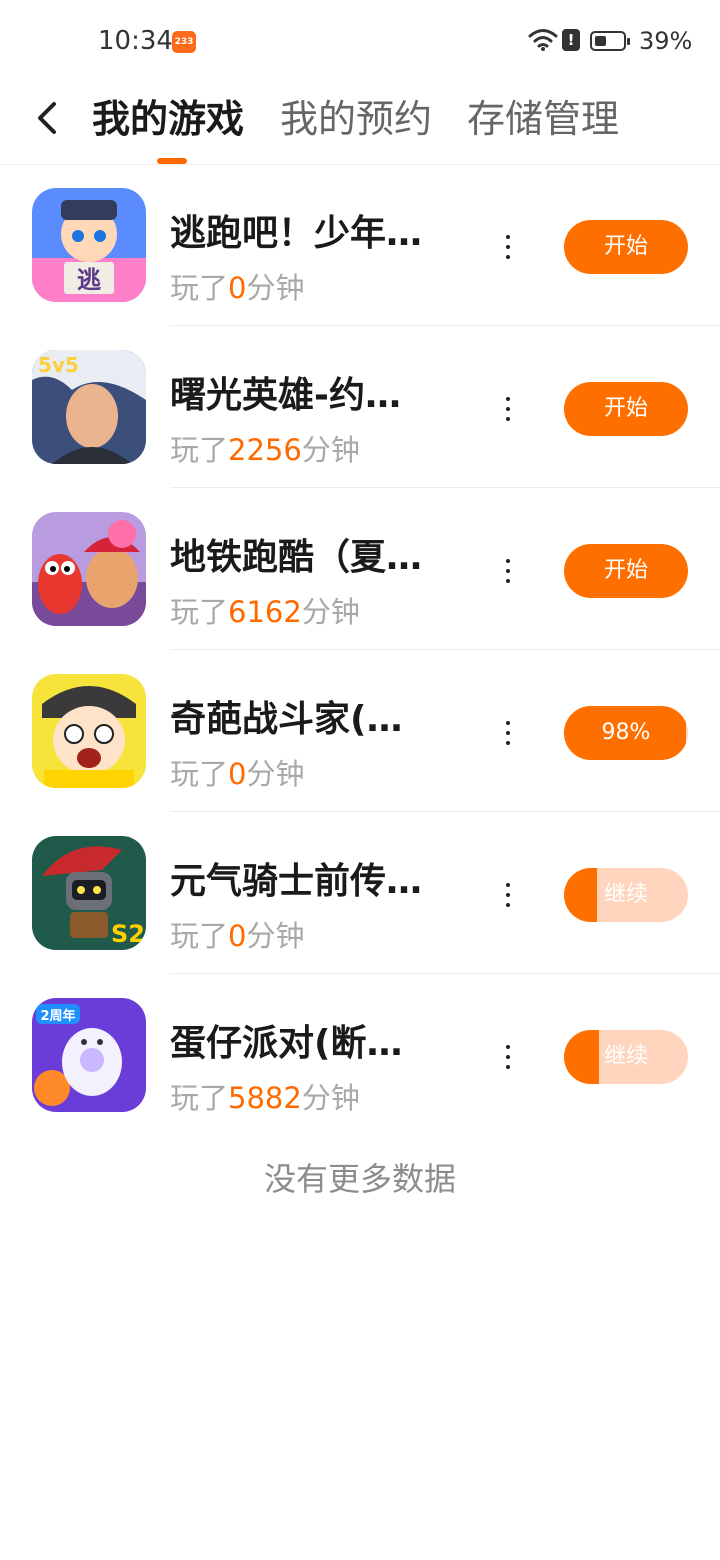 The image size is (720, 1560). What do you see at coordinates (58, 365) in the screenshot?
I see `svg-text: 5v5` at bounding box center [58, 365].